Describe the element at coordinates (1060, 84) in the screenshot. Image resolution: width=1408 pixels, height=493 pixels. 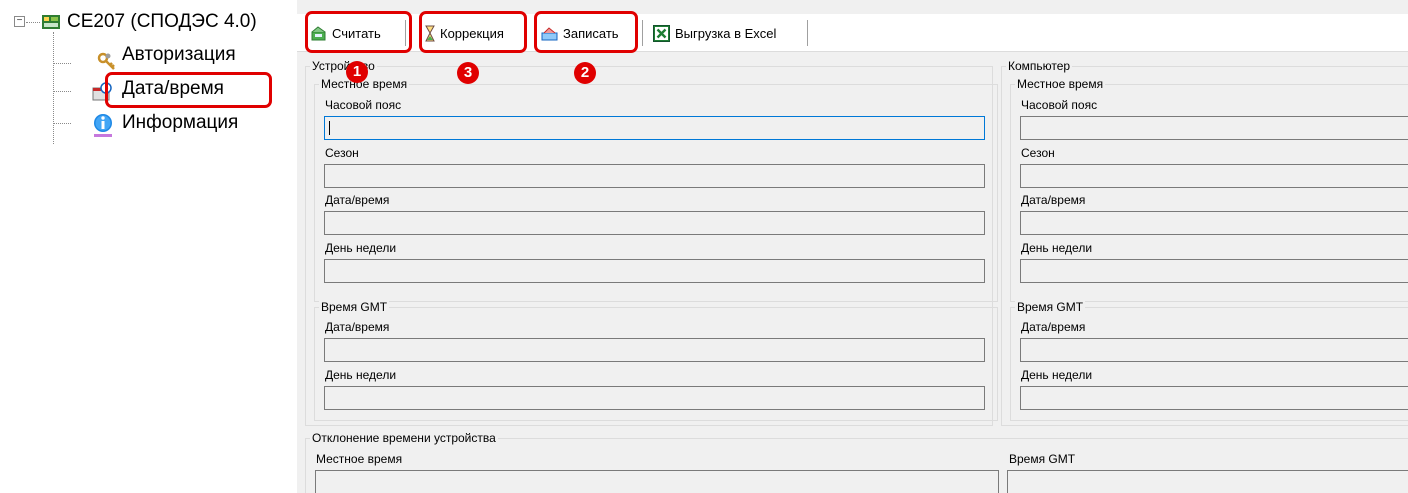
I see `computer-local-group-title: Местное время` at that location.